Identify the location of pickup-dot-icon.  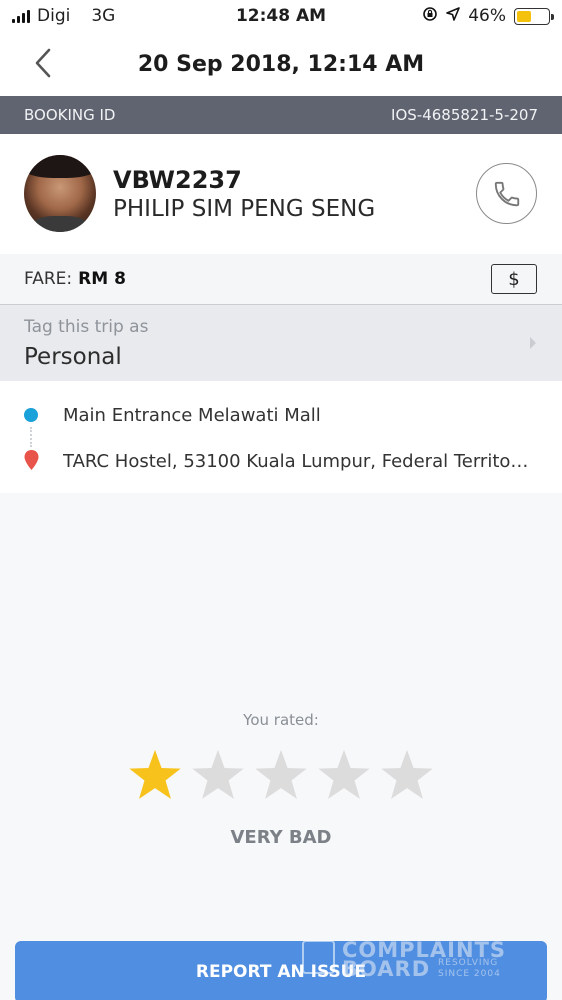
(31, 415).